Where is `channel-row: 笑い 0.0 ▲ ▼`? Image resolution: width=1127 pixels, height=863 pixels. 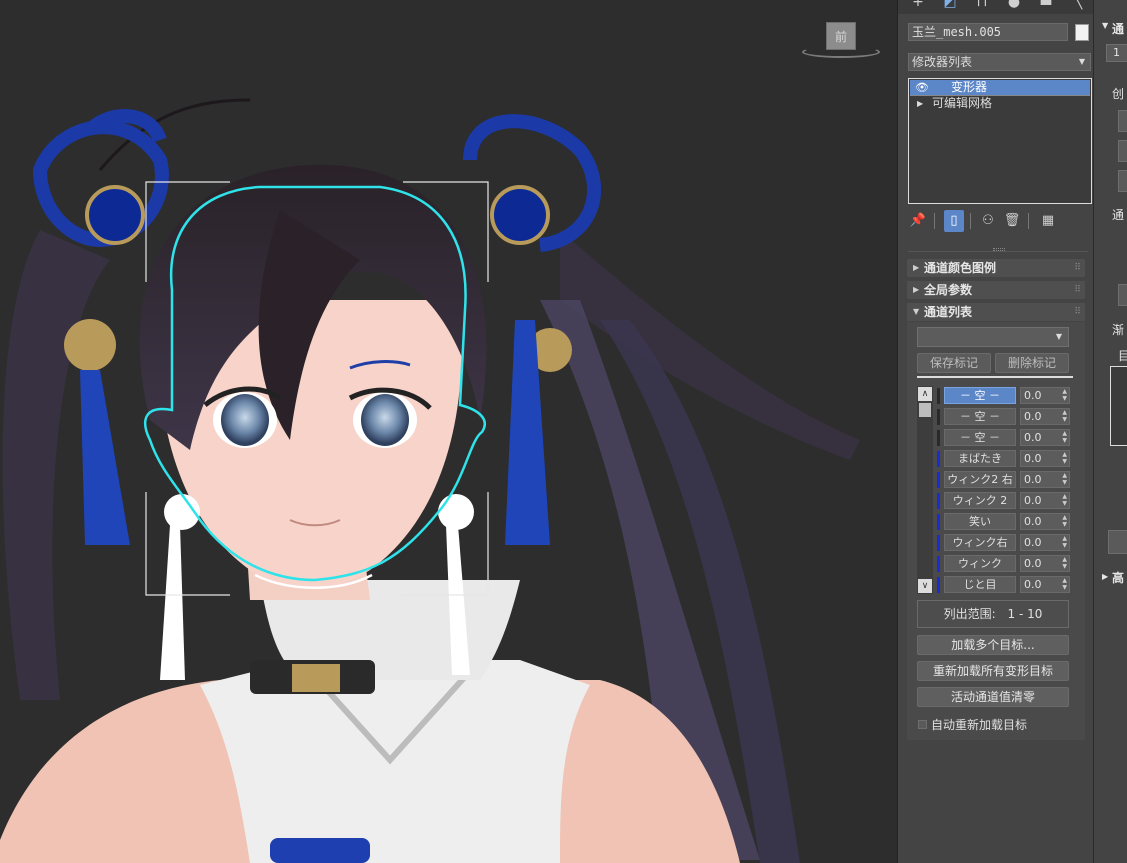
channel-row: 笑い 0.0 ▲ ▼ is located at coordinates (1007, 522).